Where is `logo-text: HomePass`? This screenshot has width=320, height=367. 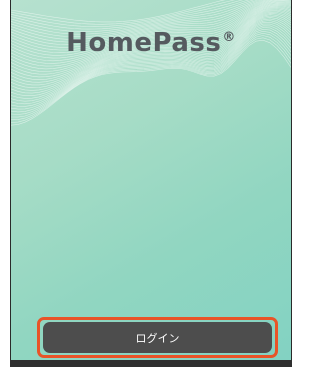
logo-text: HomePass is located at coordinates (144, 43).